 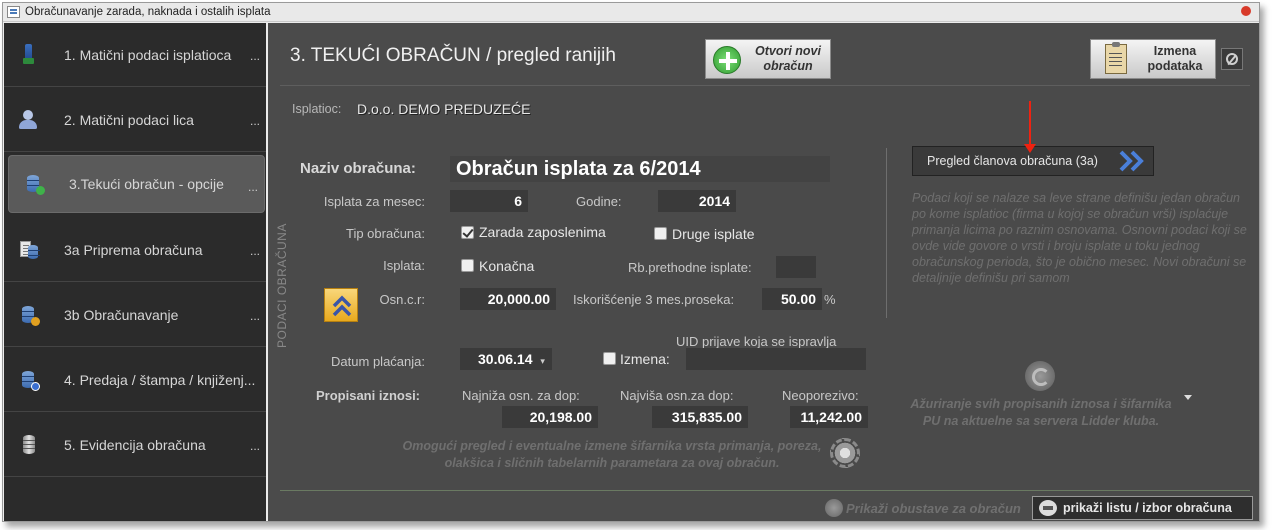 What do you see at coordinates (1246, 11) in the screenshot?
I see `close-icon` at bounding box center [1246, 11].